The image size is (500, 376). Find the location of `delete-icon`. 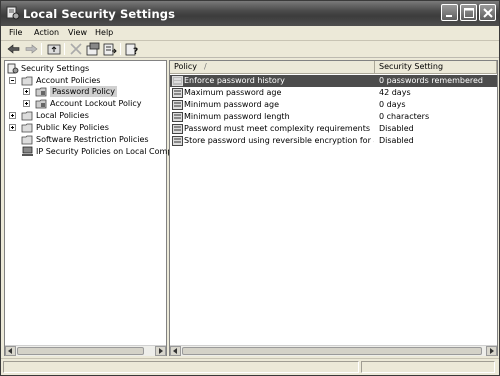

delete-icon is located at coordinates (76, 49).